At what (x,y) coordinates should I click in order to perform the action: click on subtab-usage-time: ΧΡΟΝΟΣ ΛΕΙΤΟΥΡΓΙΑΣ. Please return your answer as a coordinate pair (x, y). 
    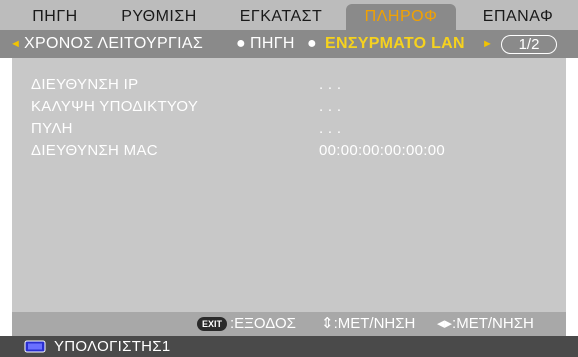
    Looking at the image, I should click on (113, 44).